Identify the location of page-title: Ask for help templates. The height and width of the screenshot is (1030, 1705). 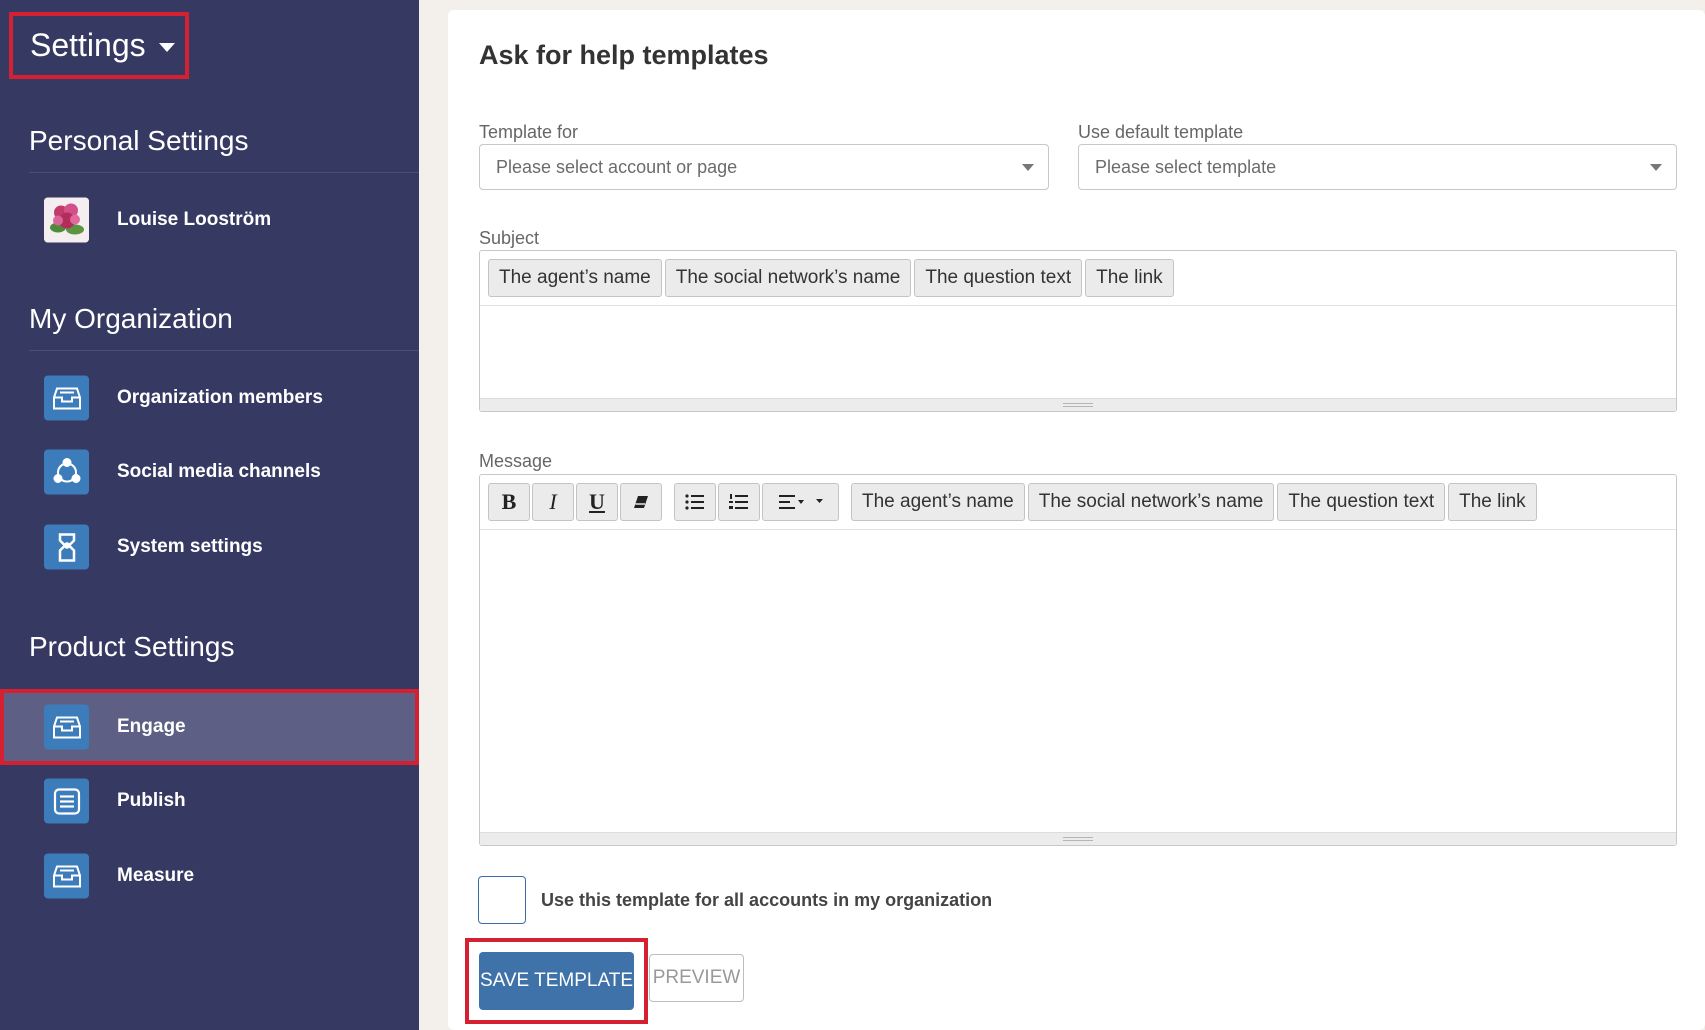
(624, 55).